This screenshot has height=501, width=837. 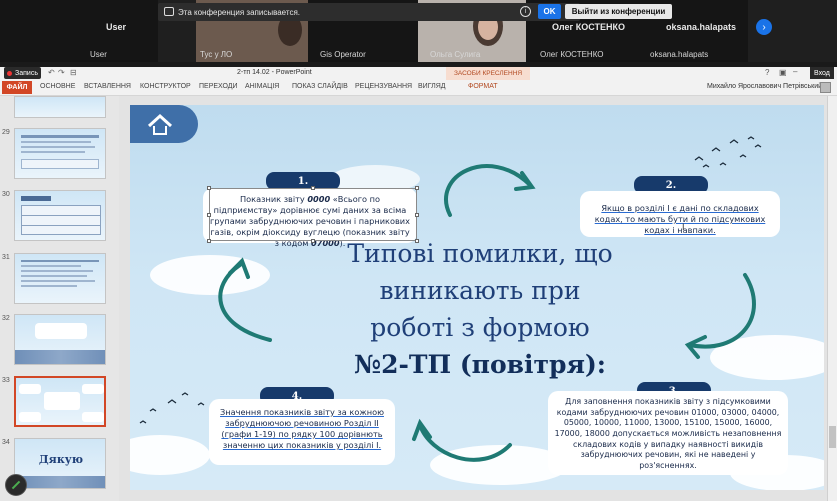 I want to click on user-name: Михайло Ярославович Петрівський, so click(x=764, y=86).